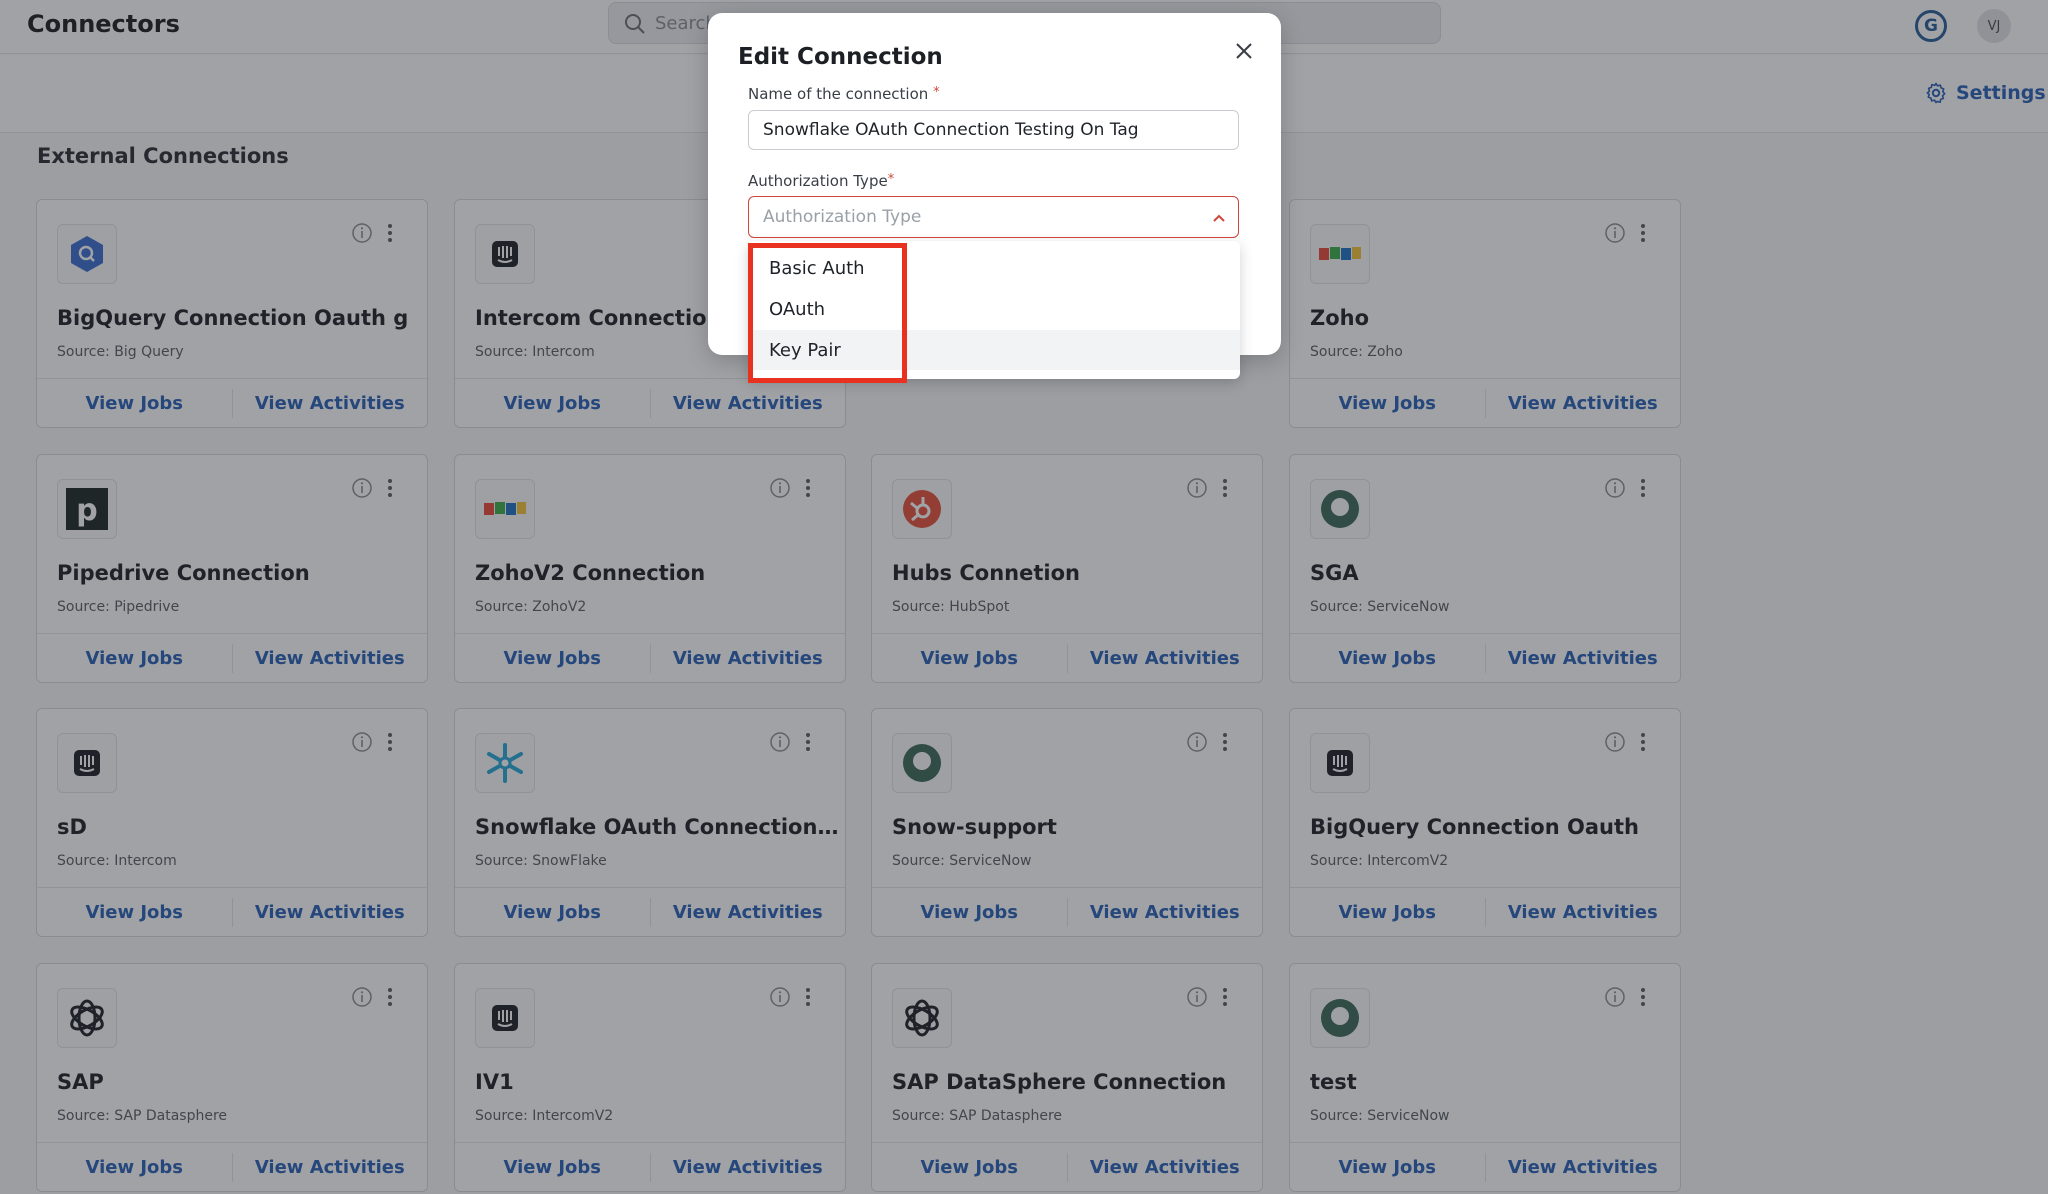  Describe the element at coordinates (842, 217) in the screenshot. I see `auth-select-placeholder: Authorization Type` at that location.